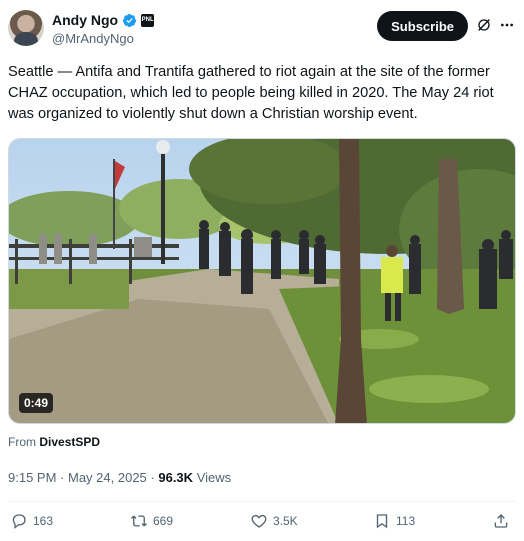 This screenshot has height=541, width=524. What do you see at coordinates (285, 521) in the screenshot?
I see `like-count: 3.5K` at bounding box center [285, 521].